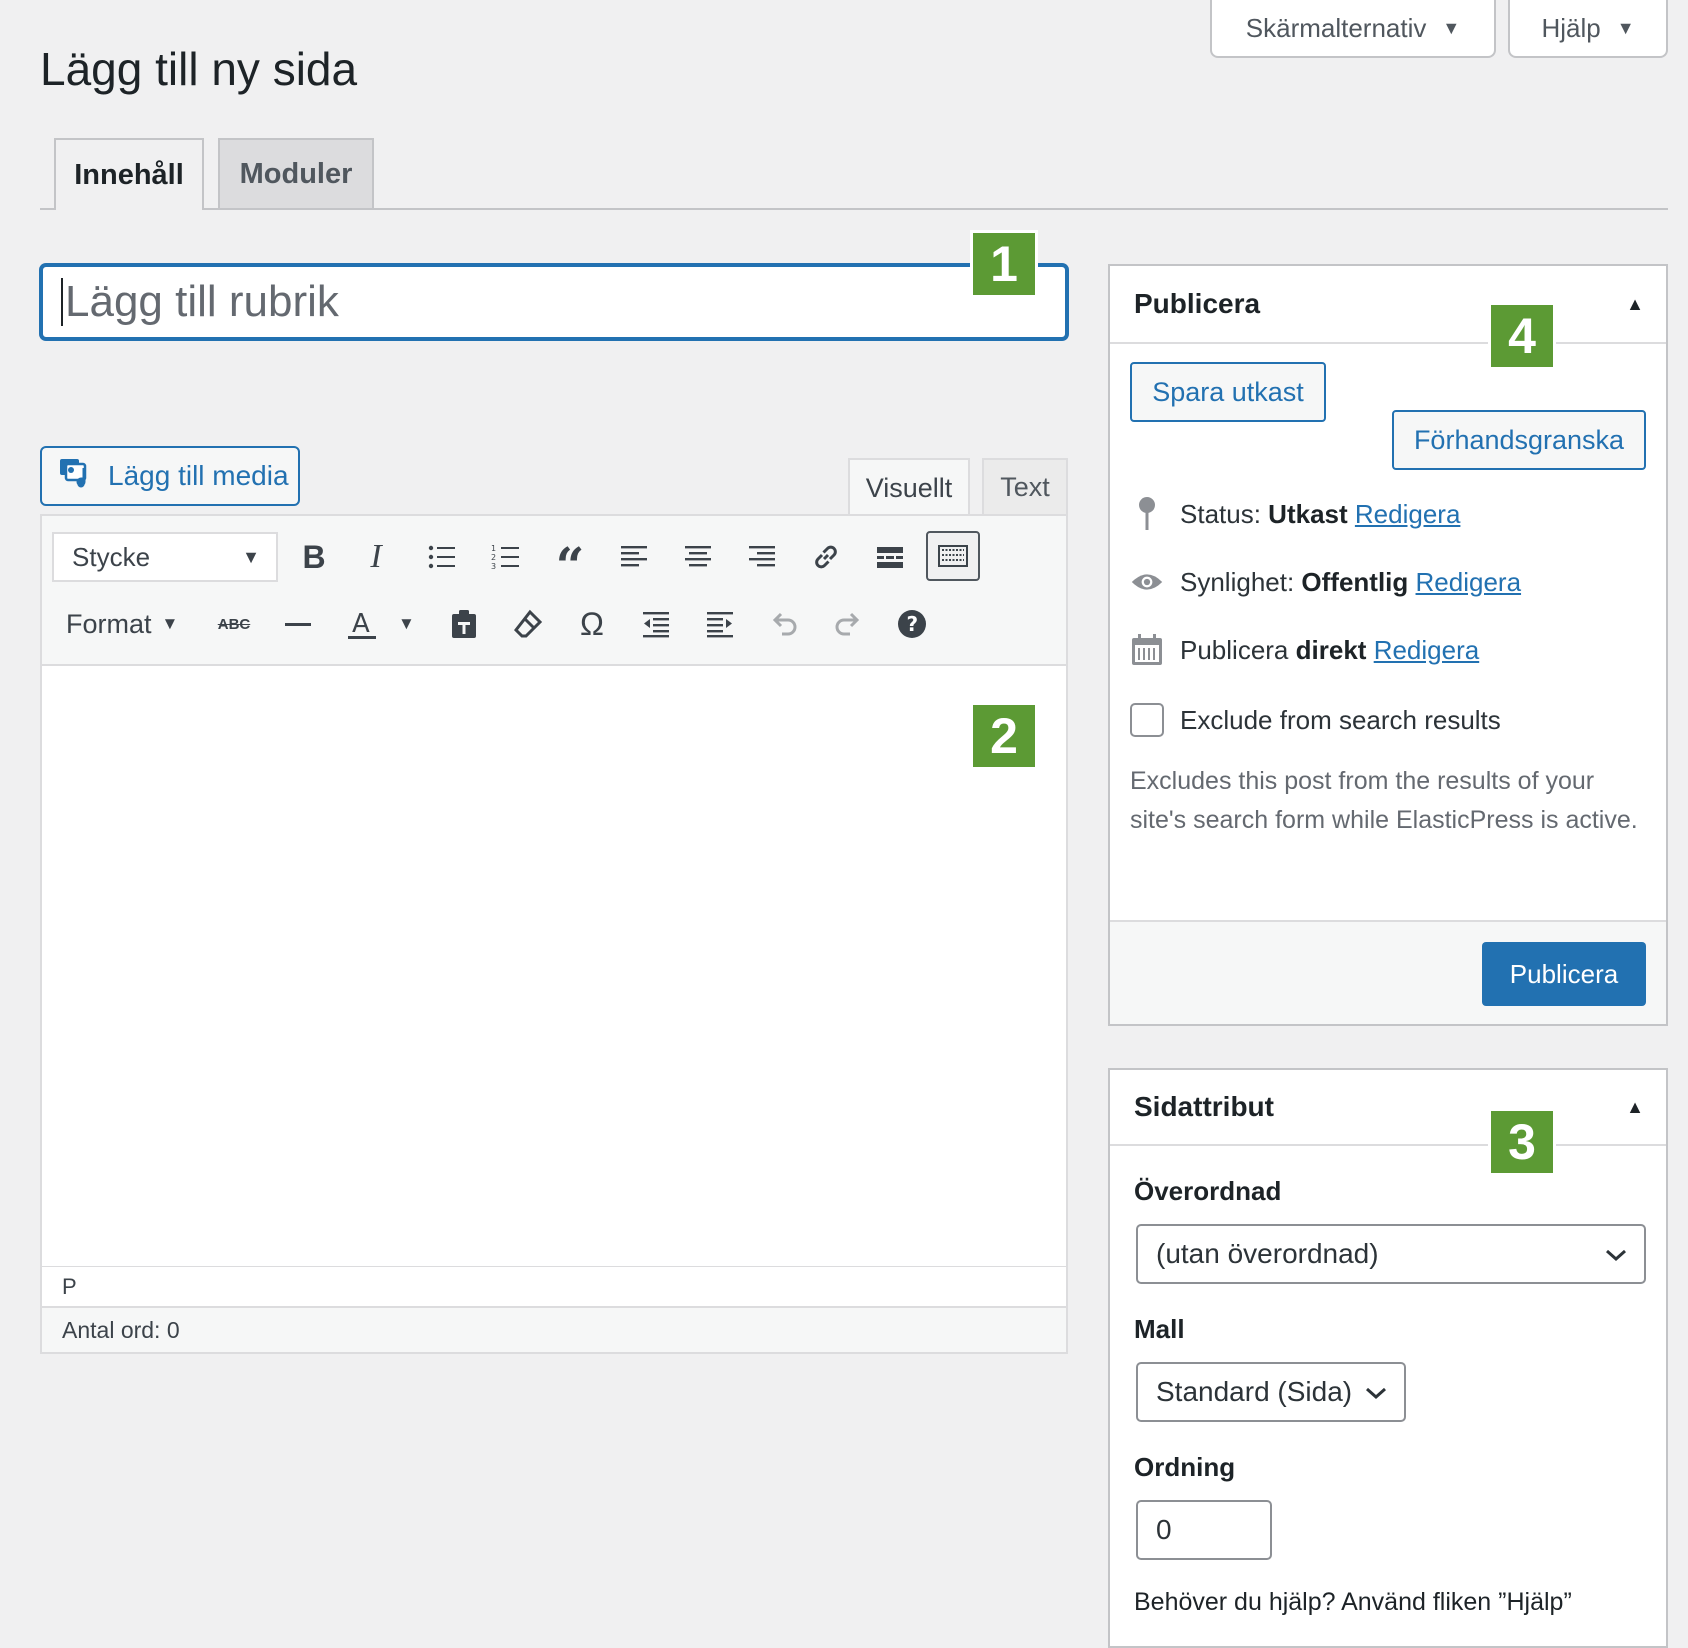 The image size is (1688, 1648). Describe the element at coordinates (199, 69) in the screenshot. I see `page-title: Lägg till ny sida` at that location.